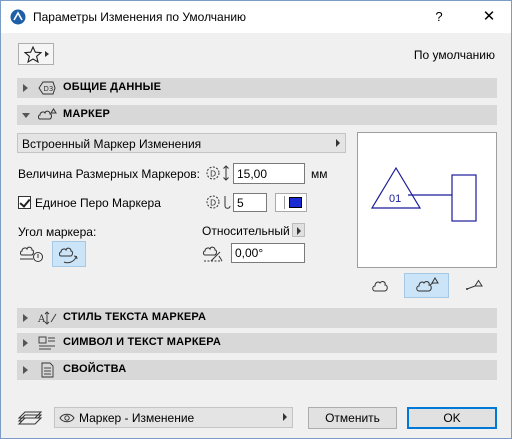 The height and width of the screenshot is (439, 512). What do you see at coordinates (423, 194) in the screenshot?
I see `marker-preview-drawing: 01` at bounding box center [423, 194].